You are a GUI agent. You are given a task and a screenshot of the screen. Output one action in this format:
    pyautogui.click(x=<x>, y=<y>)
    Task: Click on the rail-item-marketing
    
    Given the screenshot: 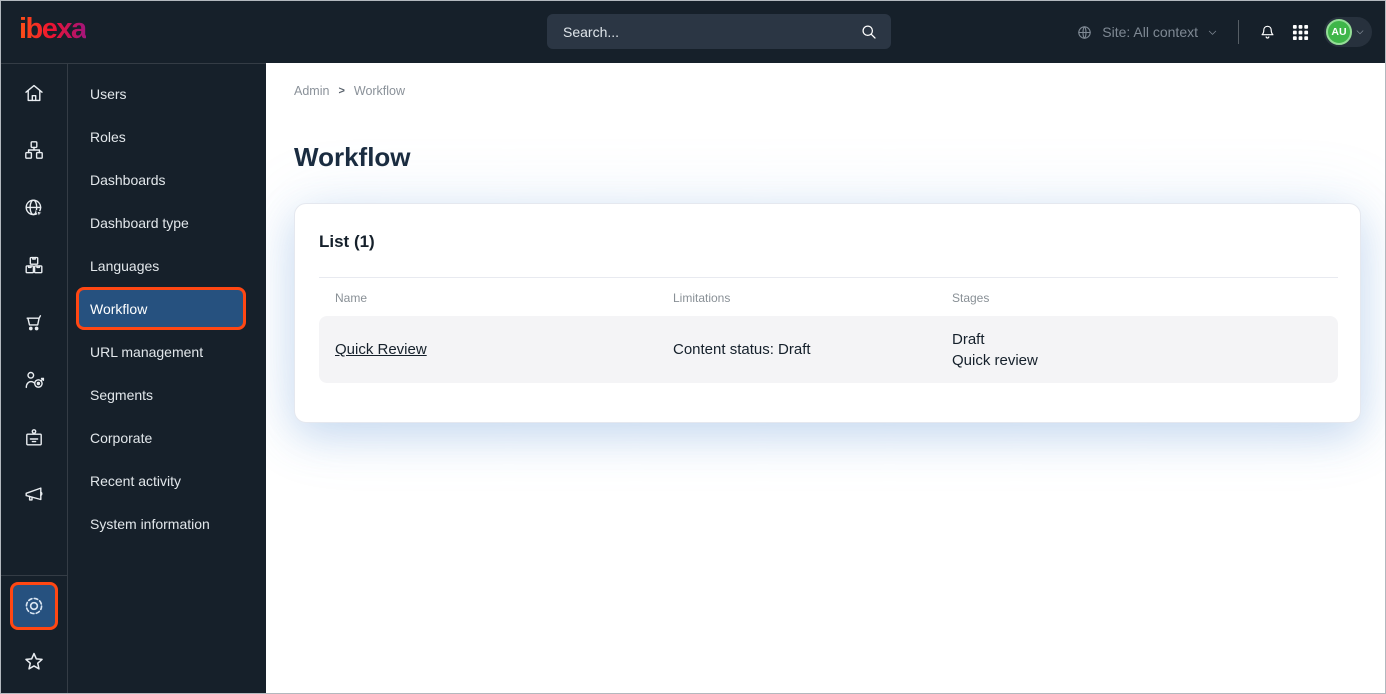 What is the action you would take?
    pyautogui.click(x=34, y=496)
    